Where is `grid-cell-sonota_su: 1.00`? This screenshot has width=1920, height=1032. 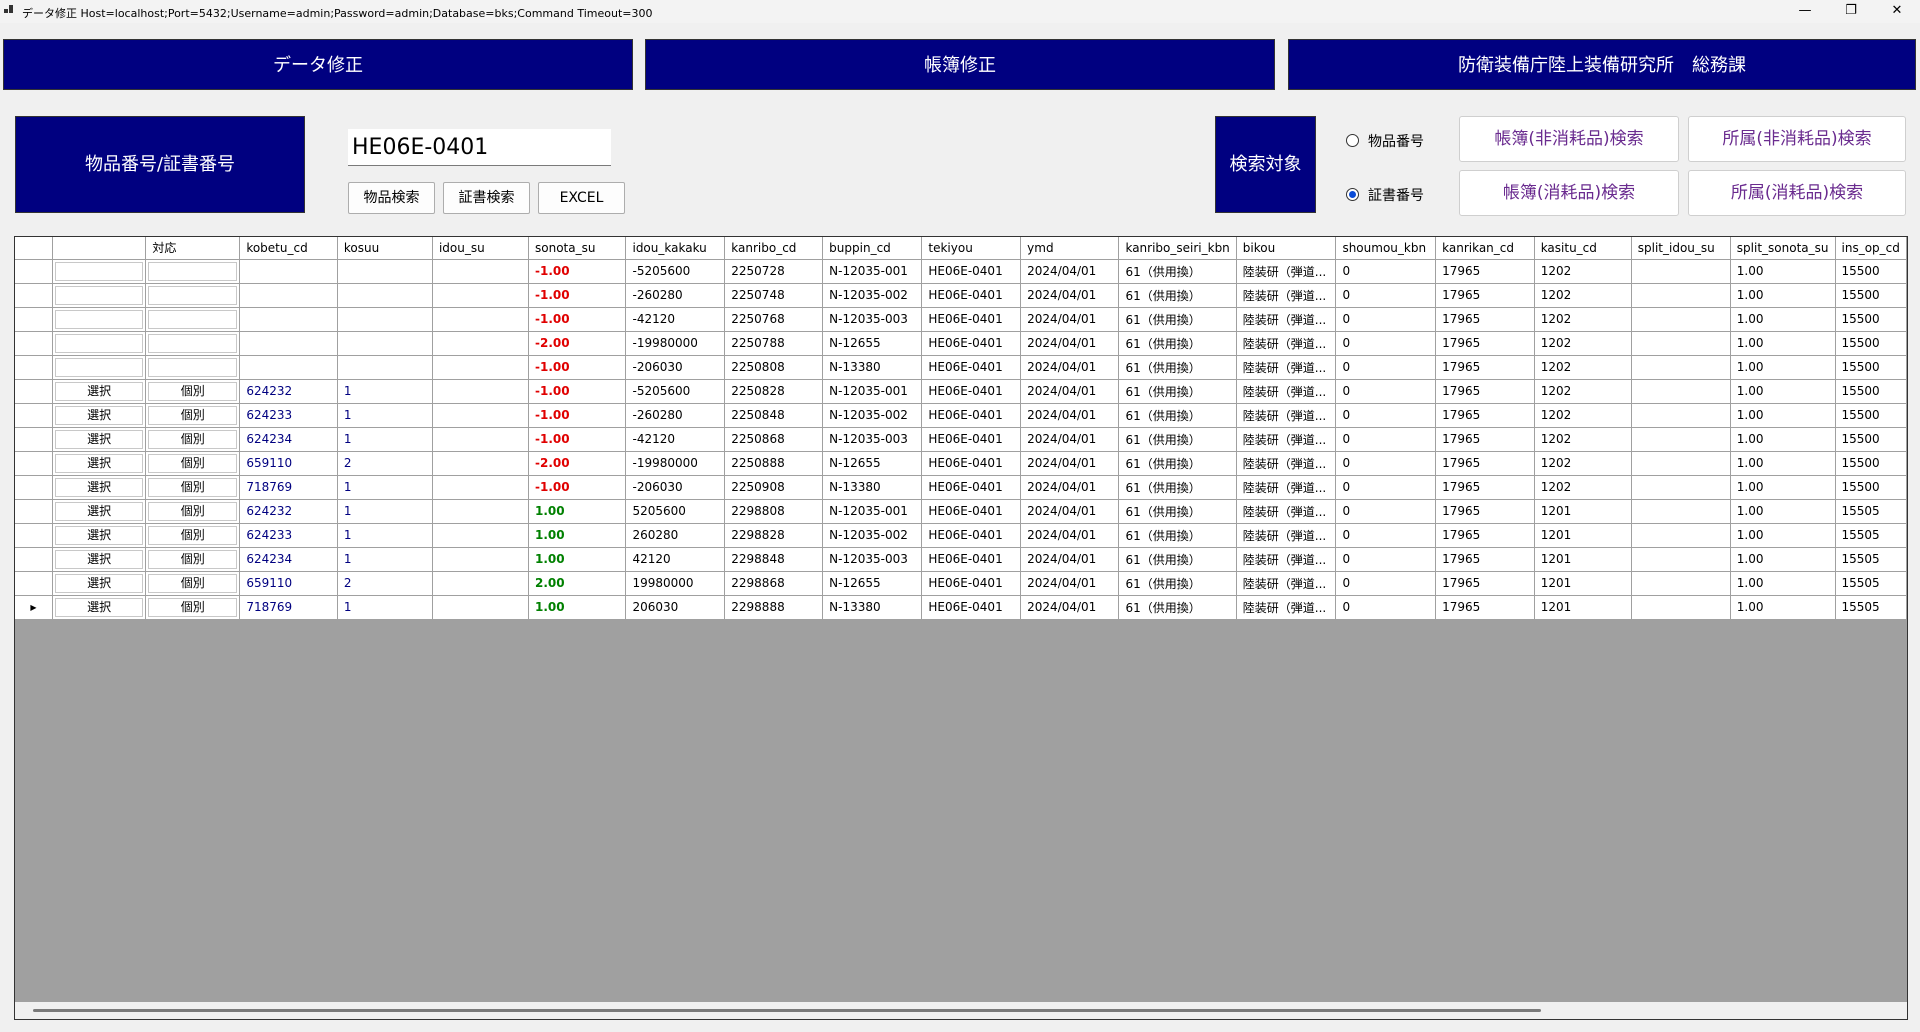
grid-cell-sonota_su: 1.00 is located at coordinates (577, 511).